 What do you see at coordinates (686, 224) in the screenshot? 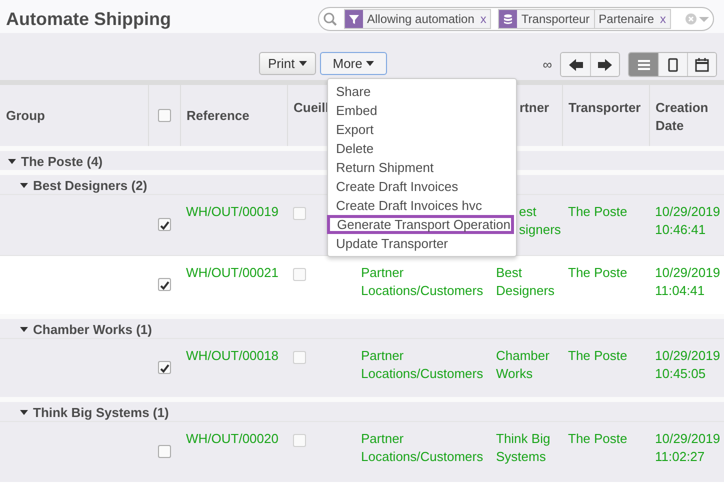
I see `table-cell: 10/29/2019 10:46:41` at bounding box center [686, 224].